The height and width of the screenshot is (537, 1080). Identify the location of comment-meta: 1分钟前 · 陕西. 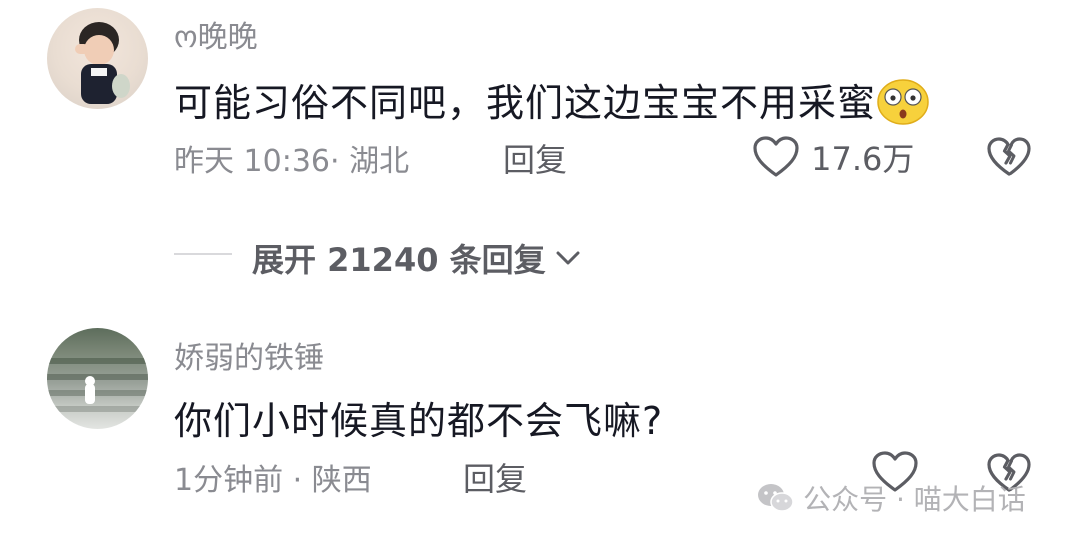
(273, 480).